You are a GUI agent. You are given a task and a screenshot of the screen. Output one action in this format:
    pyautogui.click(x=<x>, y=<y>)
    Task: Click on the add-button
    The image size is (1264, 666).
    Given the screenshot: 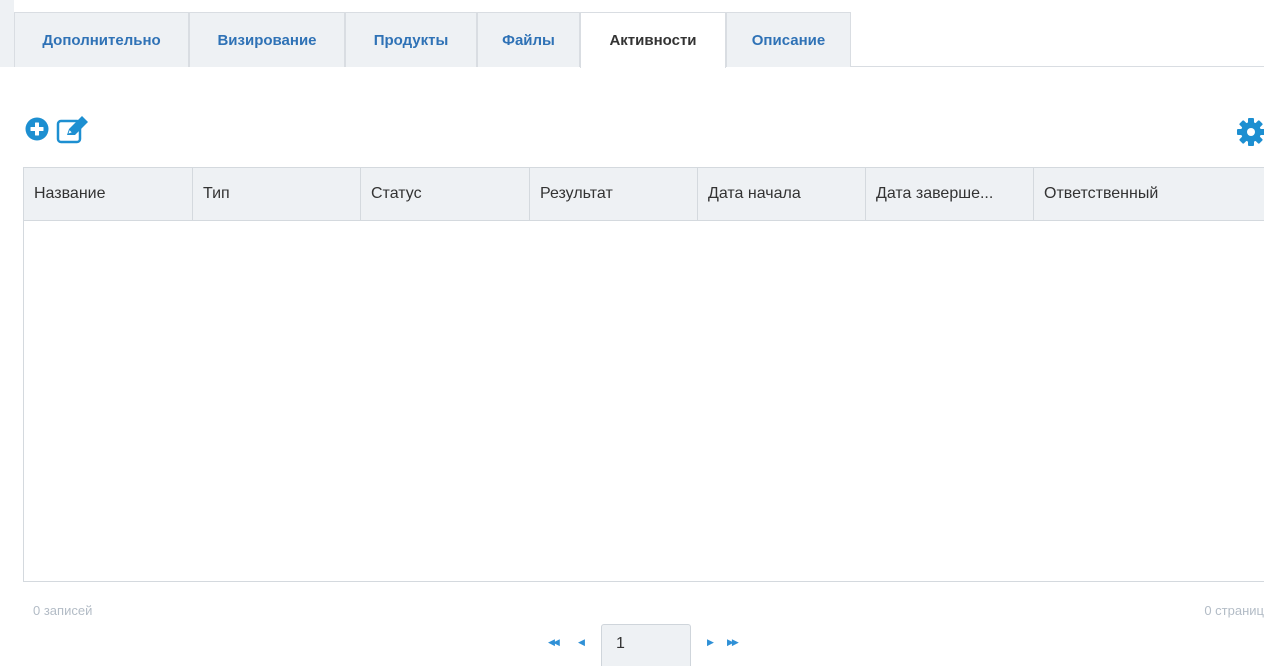 What is the action you would take?
    pyautogui.click(x=37, y=129)
    